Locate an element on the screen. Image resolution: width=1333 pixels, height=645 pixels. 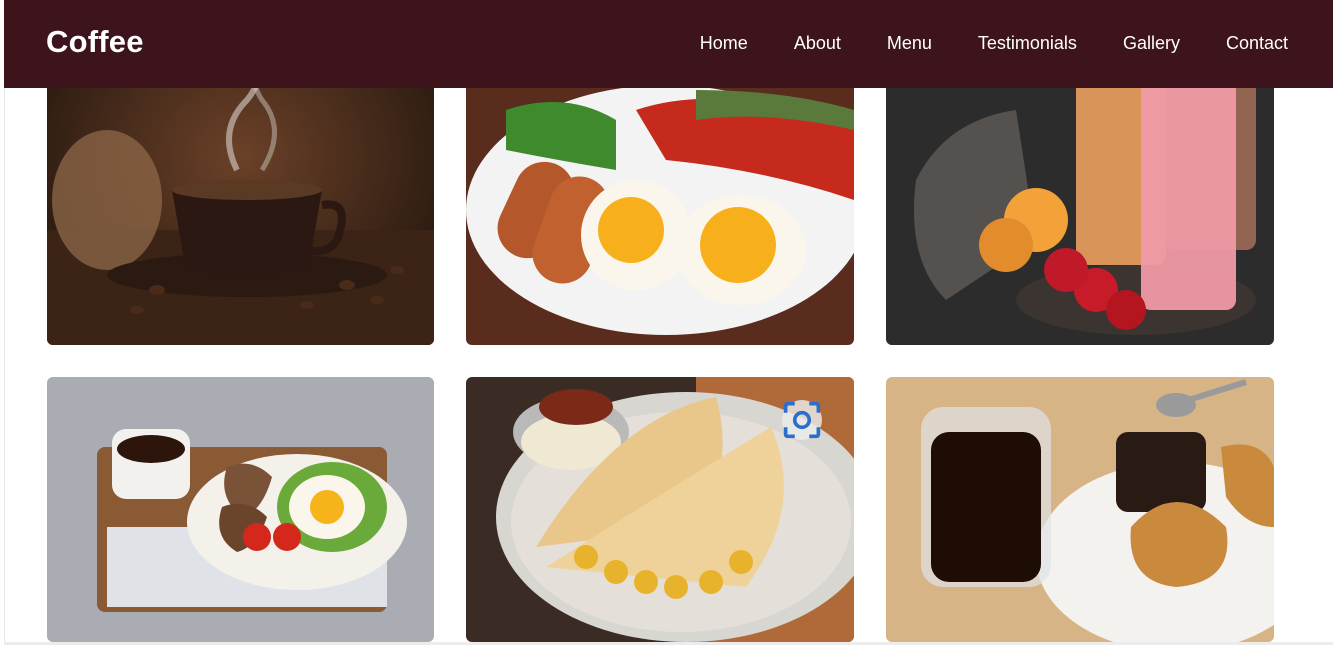
gallery-image-dosa is located at coordinates (660, 509).